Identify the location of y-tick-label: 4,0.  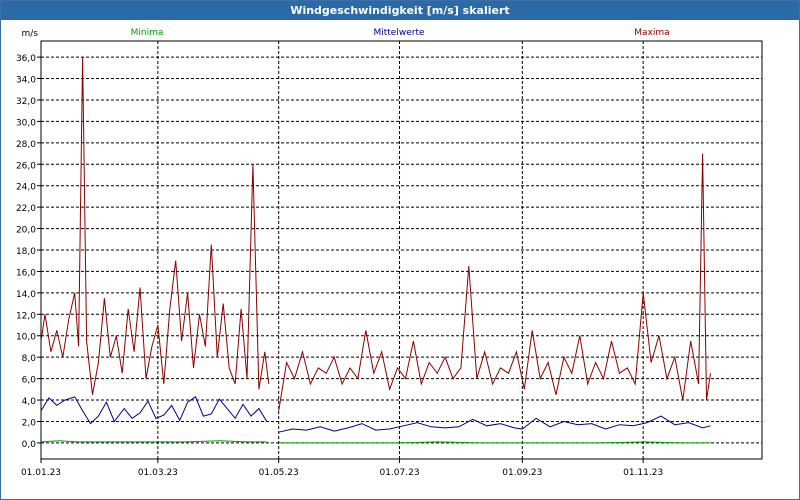
(29, 402).